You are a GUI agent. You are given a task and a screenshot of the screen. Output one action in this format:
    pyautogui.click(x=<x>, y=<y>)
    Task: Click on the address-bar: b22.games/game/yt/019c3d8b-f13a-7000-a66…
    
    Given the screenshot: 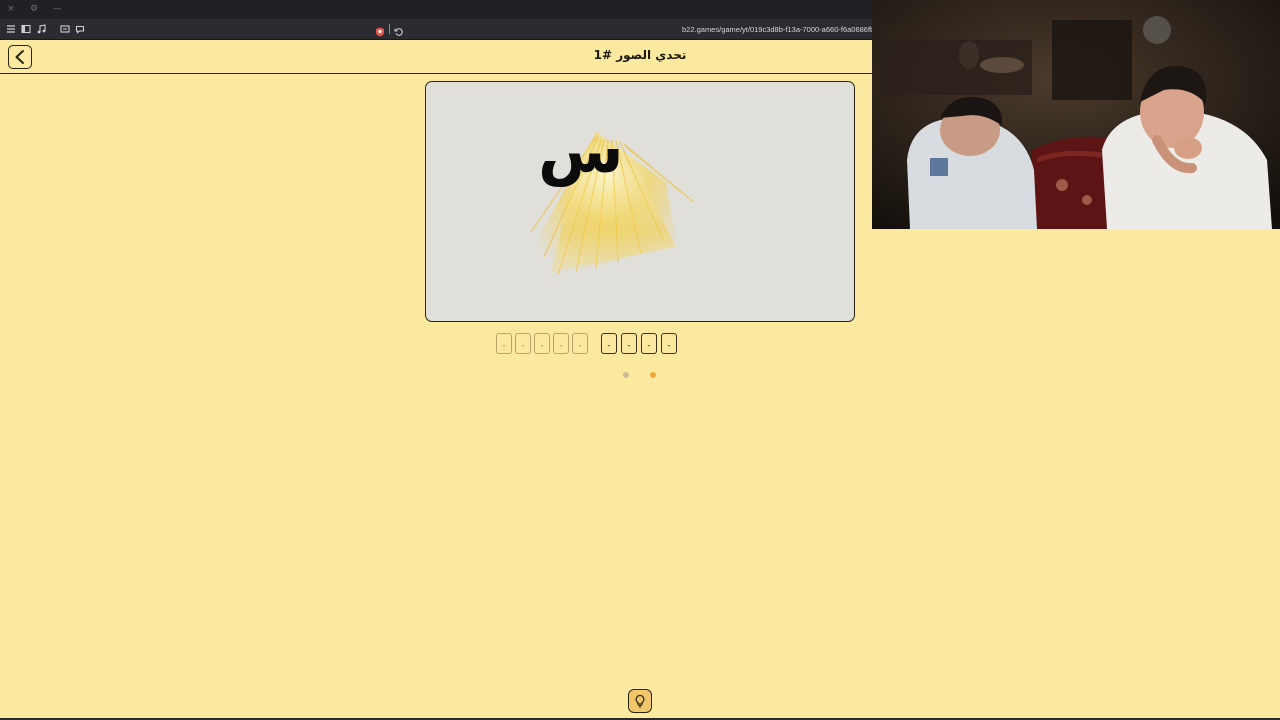 What is the action you would take?
    pyautogui.click(x=777, y=29)
    